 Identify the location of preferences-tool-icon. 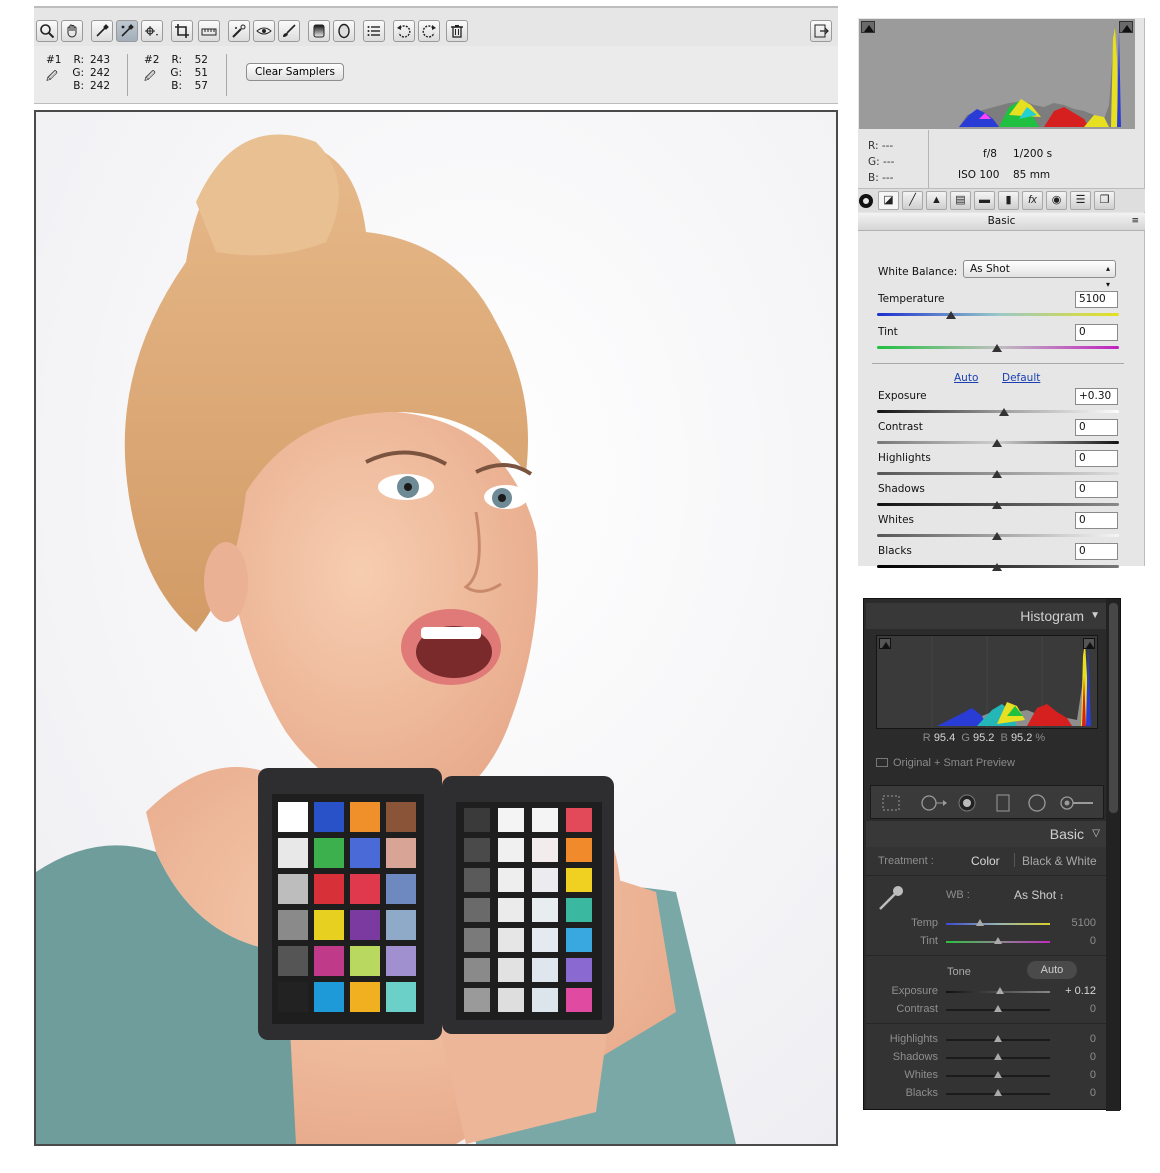
(374, 31).